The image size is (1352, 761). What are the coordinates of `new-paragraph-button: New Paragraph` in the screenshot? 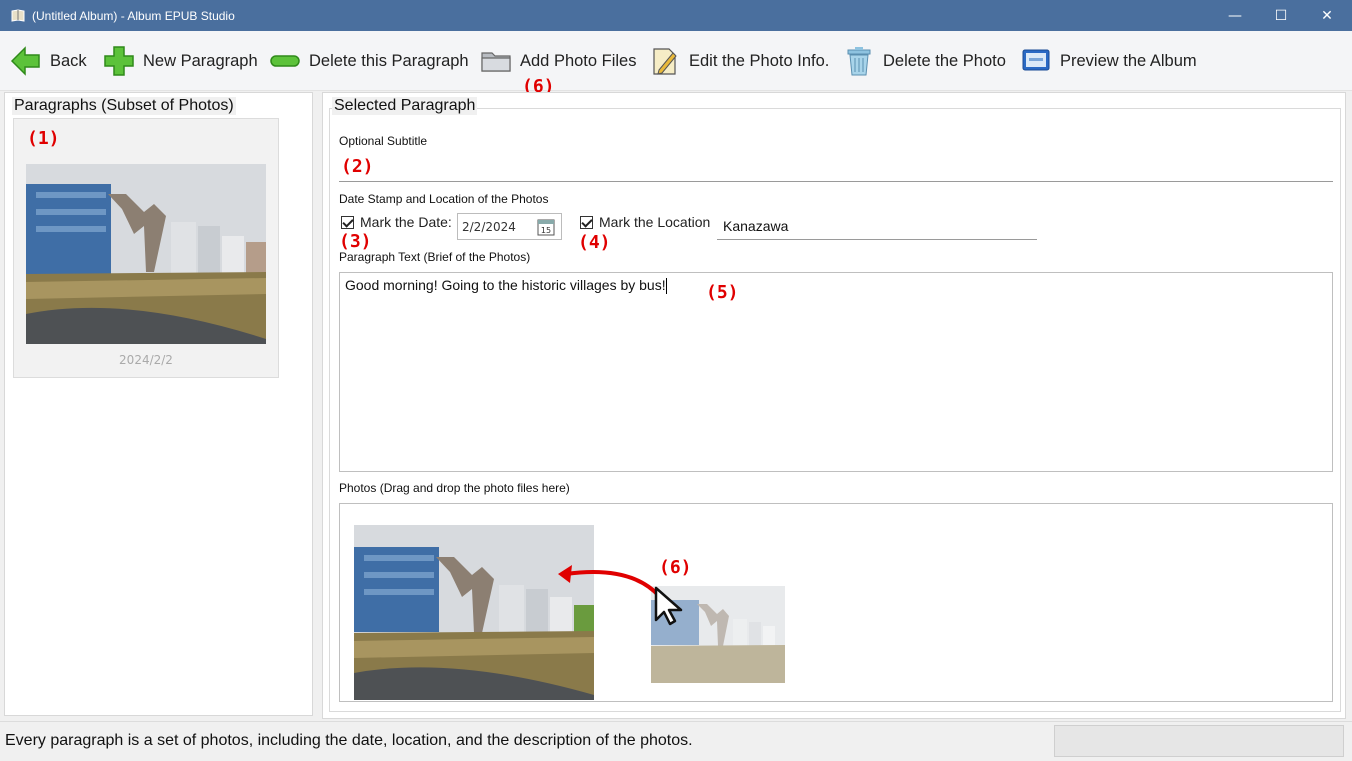 It's located at (180, 61).